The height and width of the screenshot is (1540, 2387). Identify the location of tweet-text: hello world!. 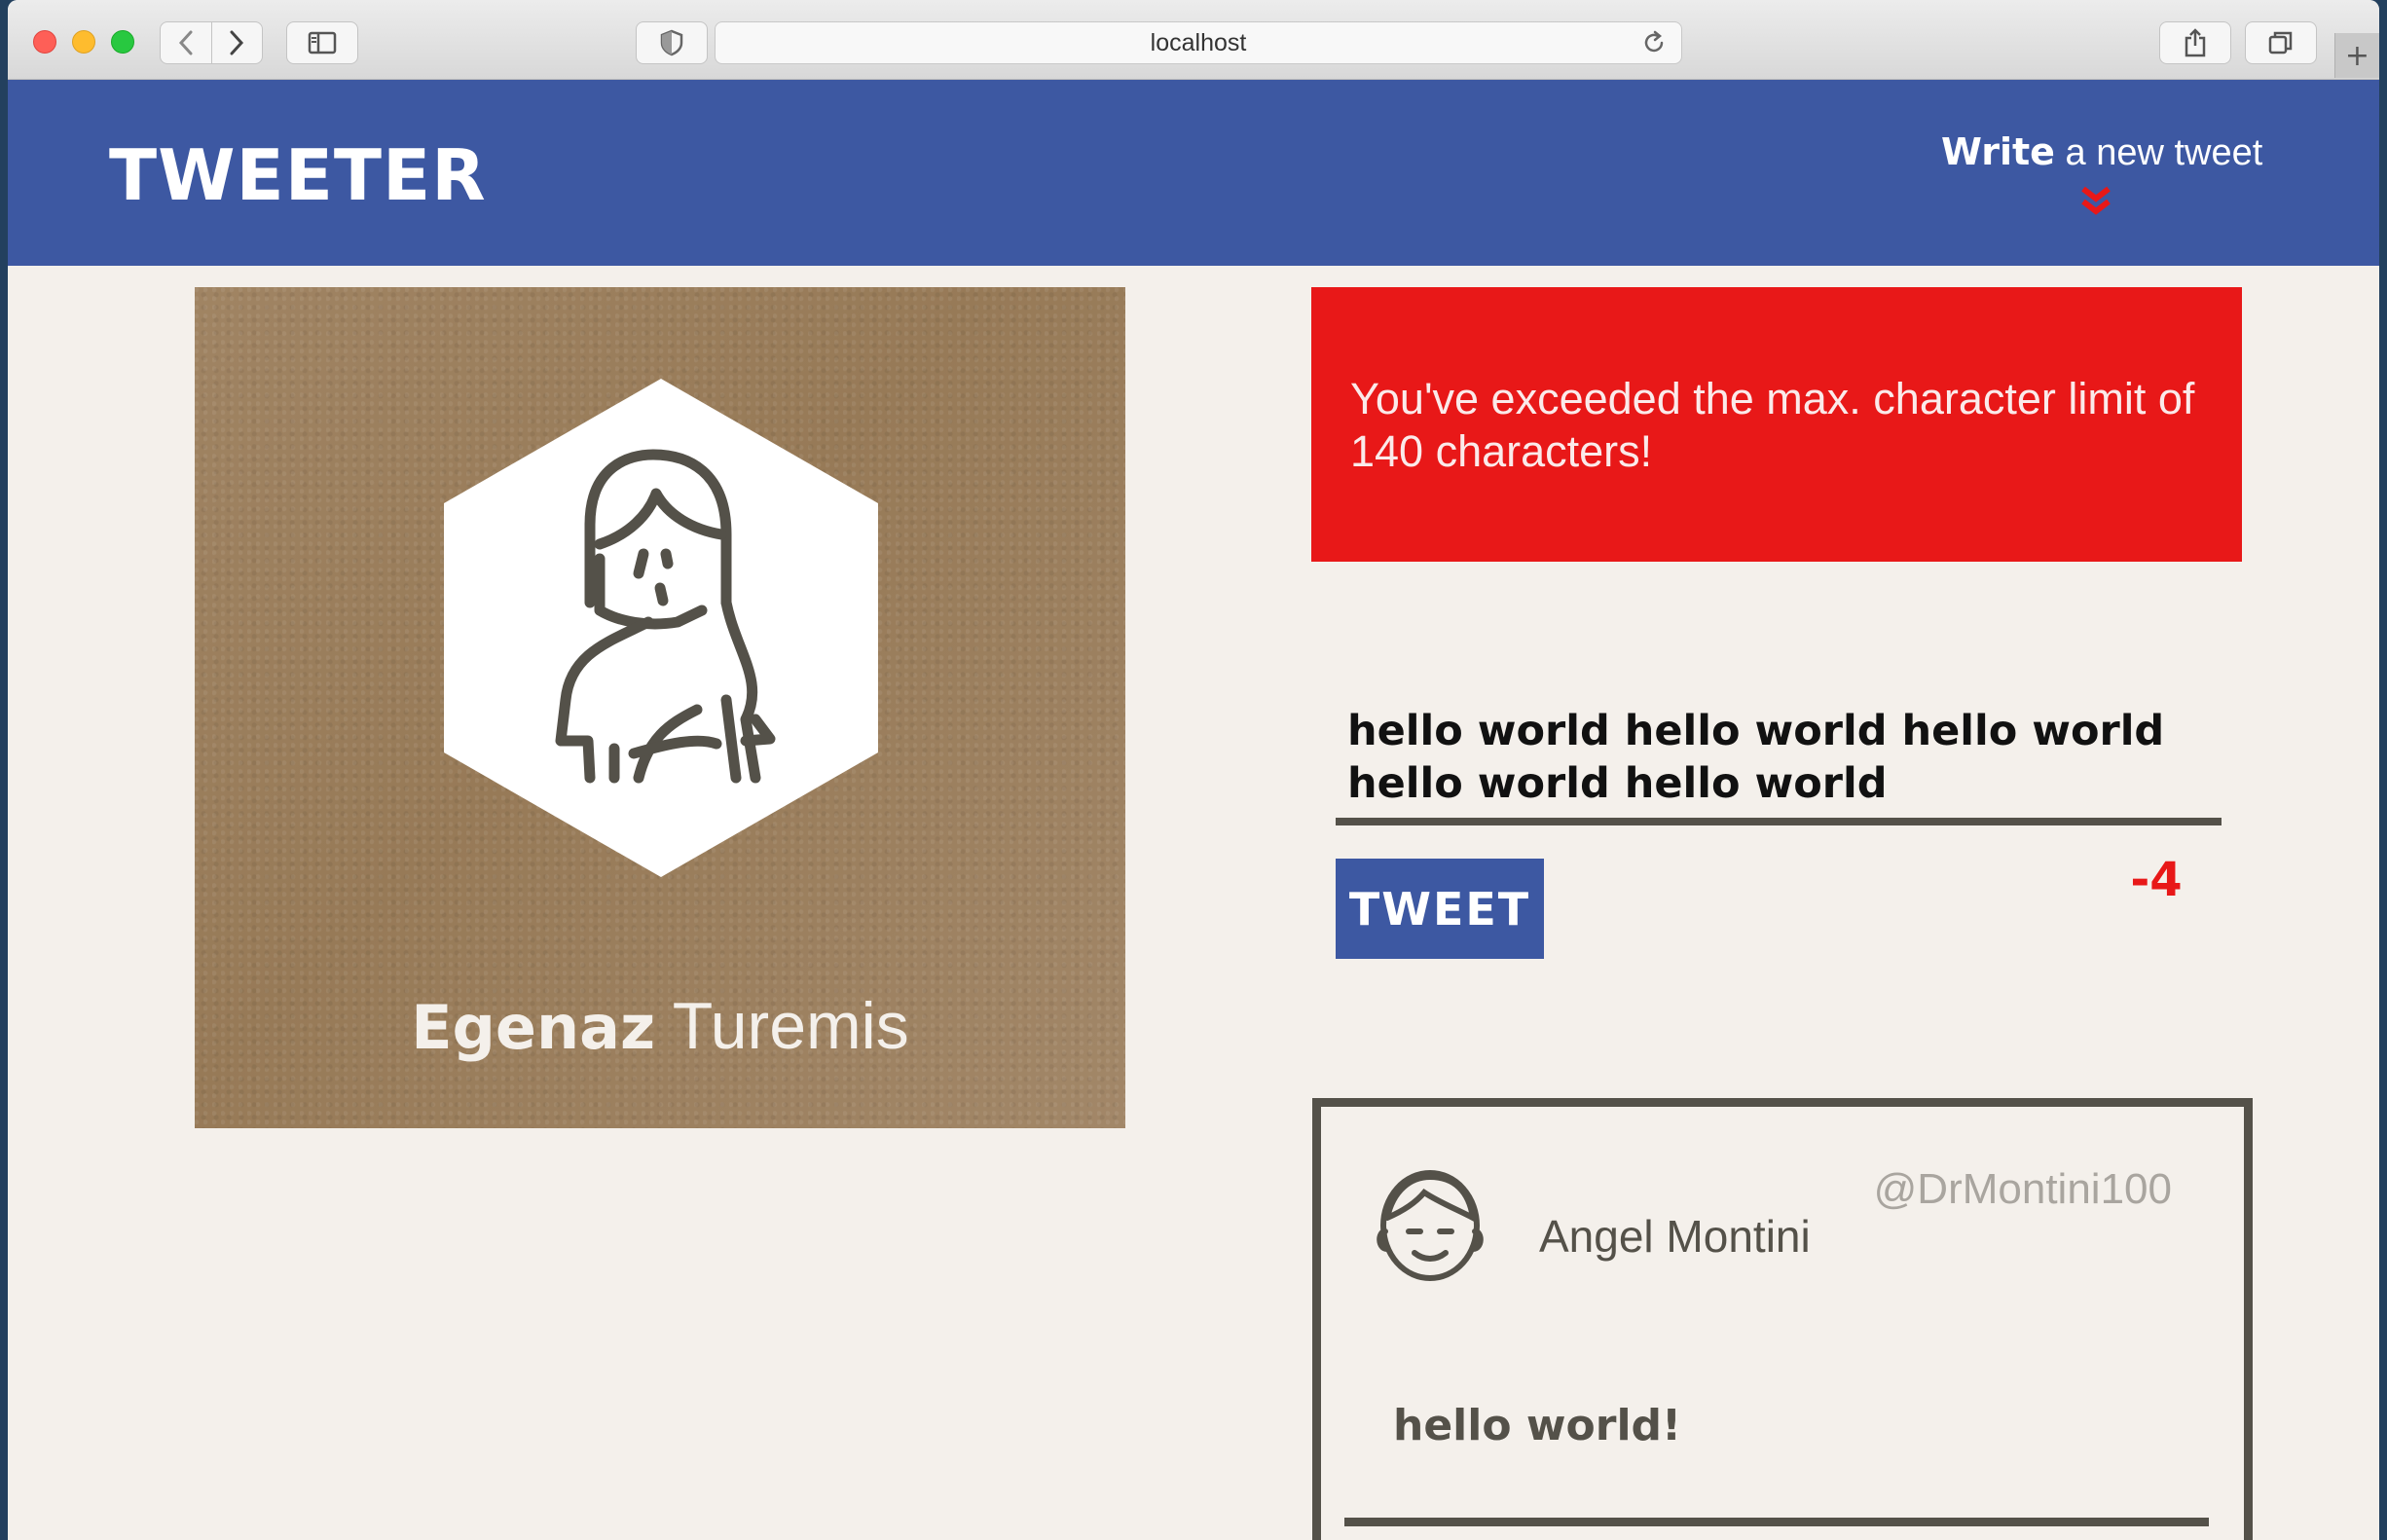
(1537, 1425).